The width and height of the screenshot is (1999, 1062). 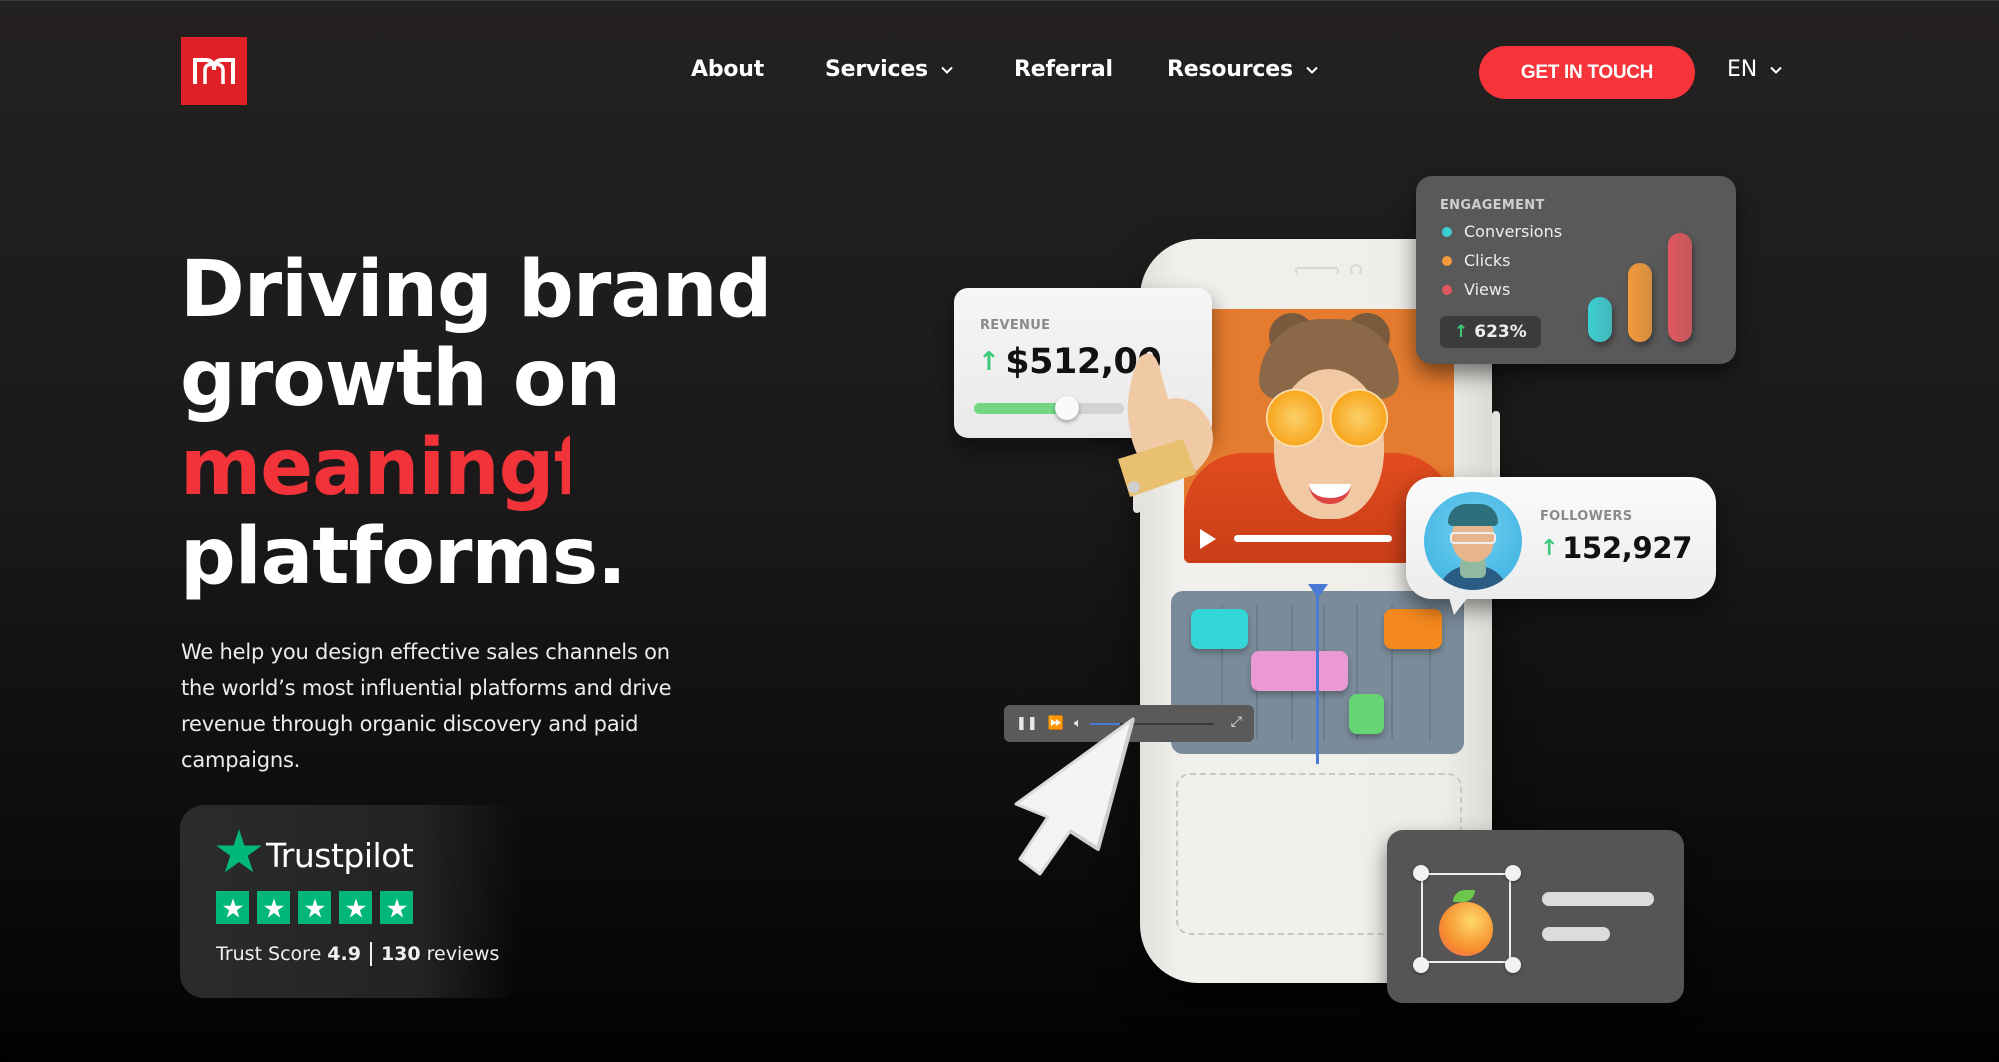 I want to click on trust-score-label: Trust Score, so click(x=269, y=954).